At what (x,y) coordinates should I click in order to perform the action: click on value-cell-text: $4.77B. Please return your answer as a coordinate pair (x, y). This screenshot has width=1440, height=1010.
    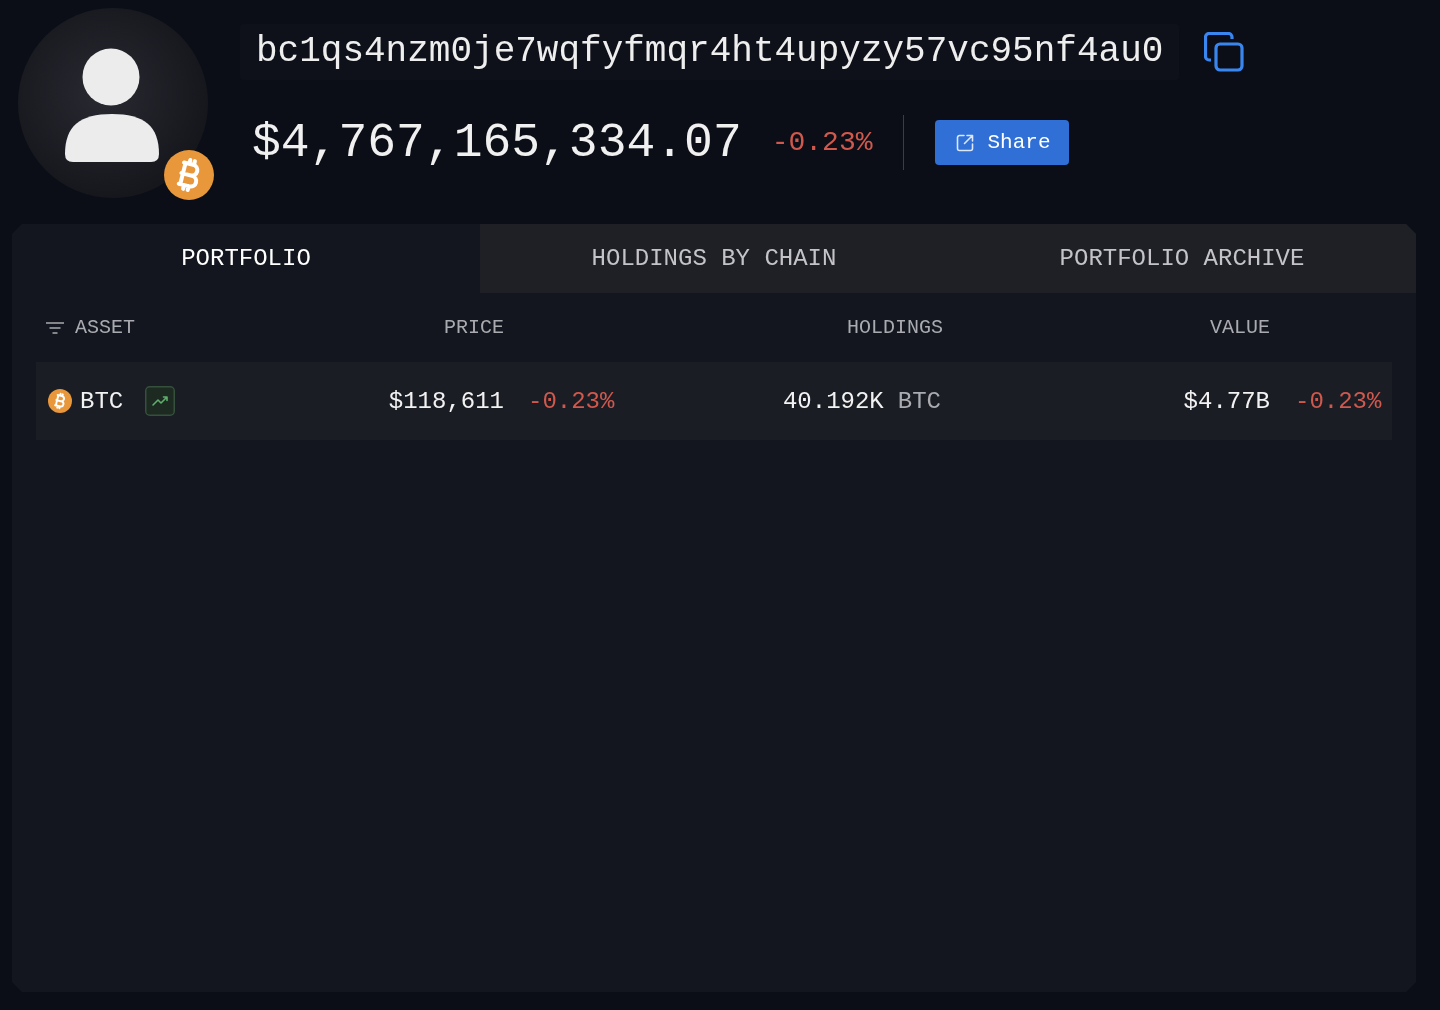
    Looking at the image, I should click on (1226, 401).